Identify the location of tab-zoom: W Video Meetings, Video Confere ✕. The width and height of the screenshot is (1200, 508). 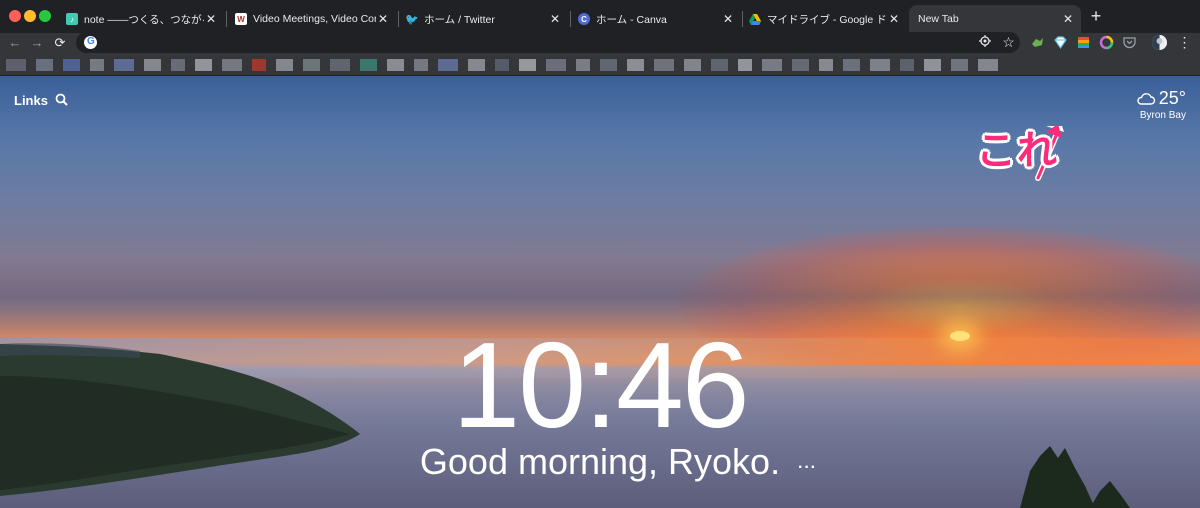
(312, 19).